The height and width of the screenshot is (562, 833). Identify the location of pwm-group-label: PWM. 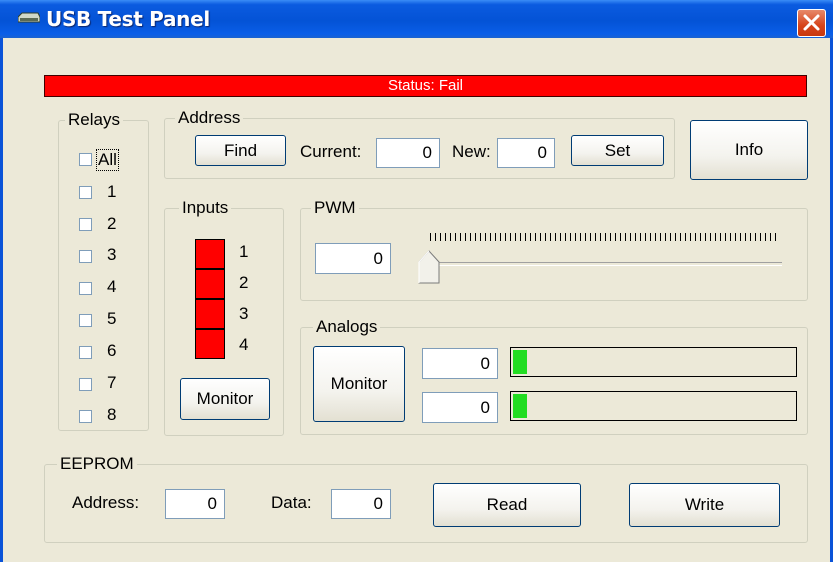
(335, 208).